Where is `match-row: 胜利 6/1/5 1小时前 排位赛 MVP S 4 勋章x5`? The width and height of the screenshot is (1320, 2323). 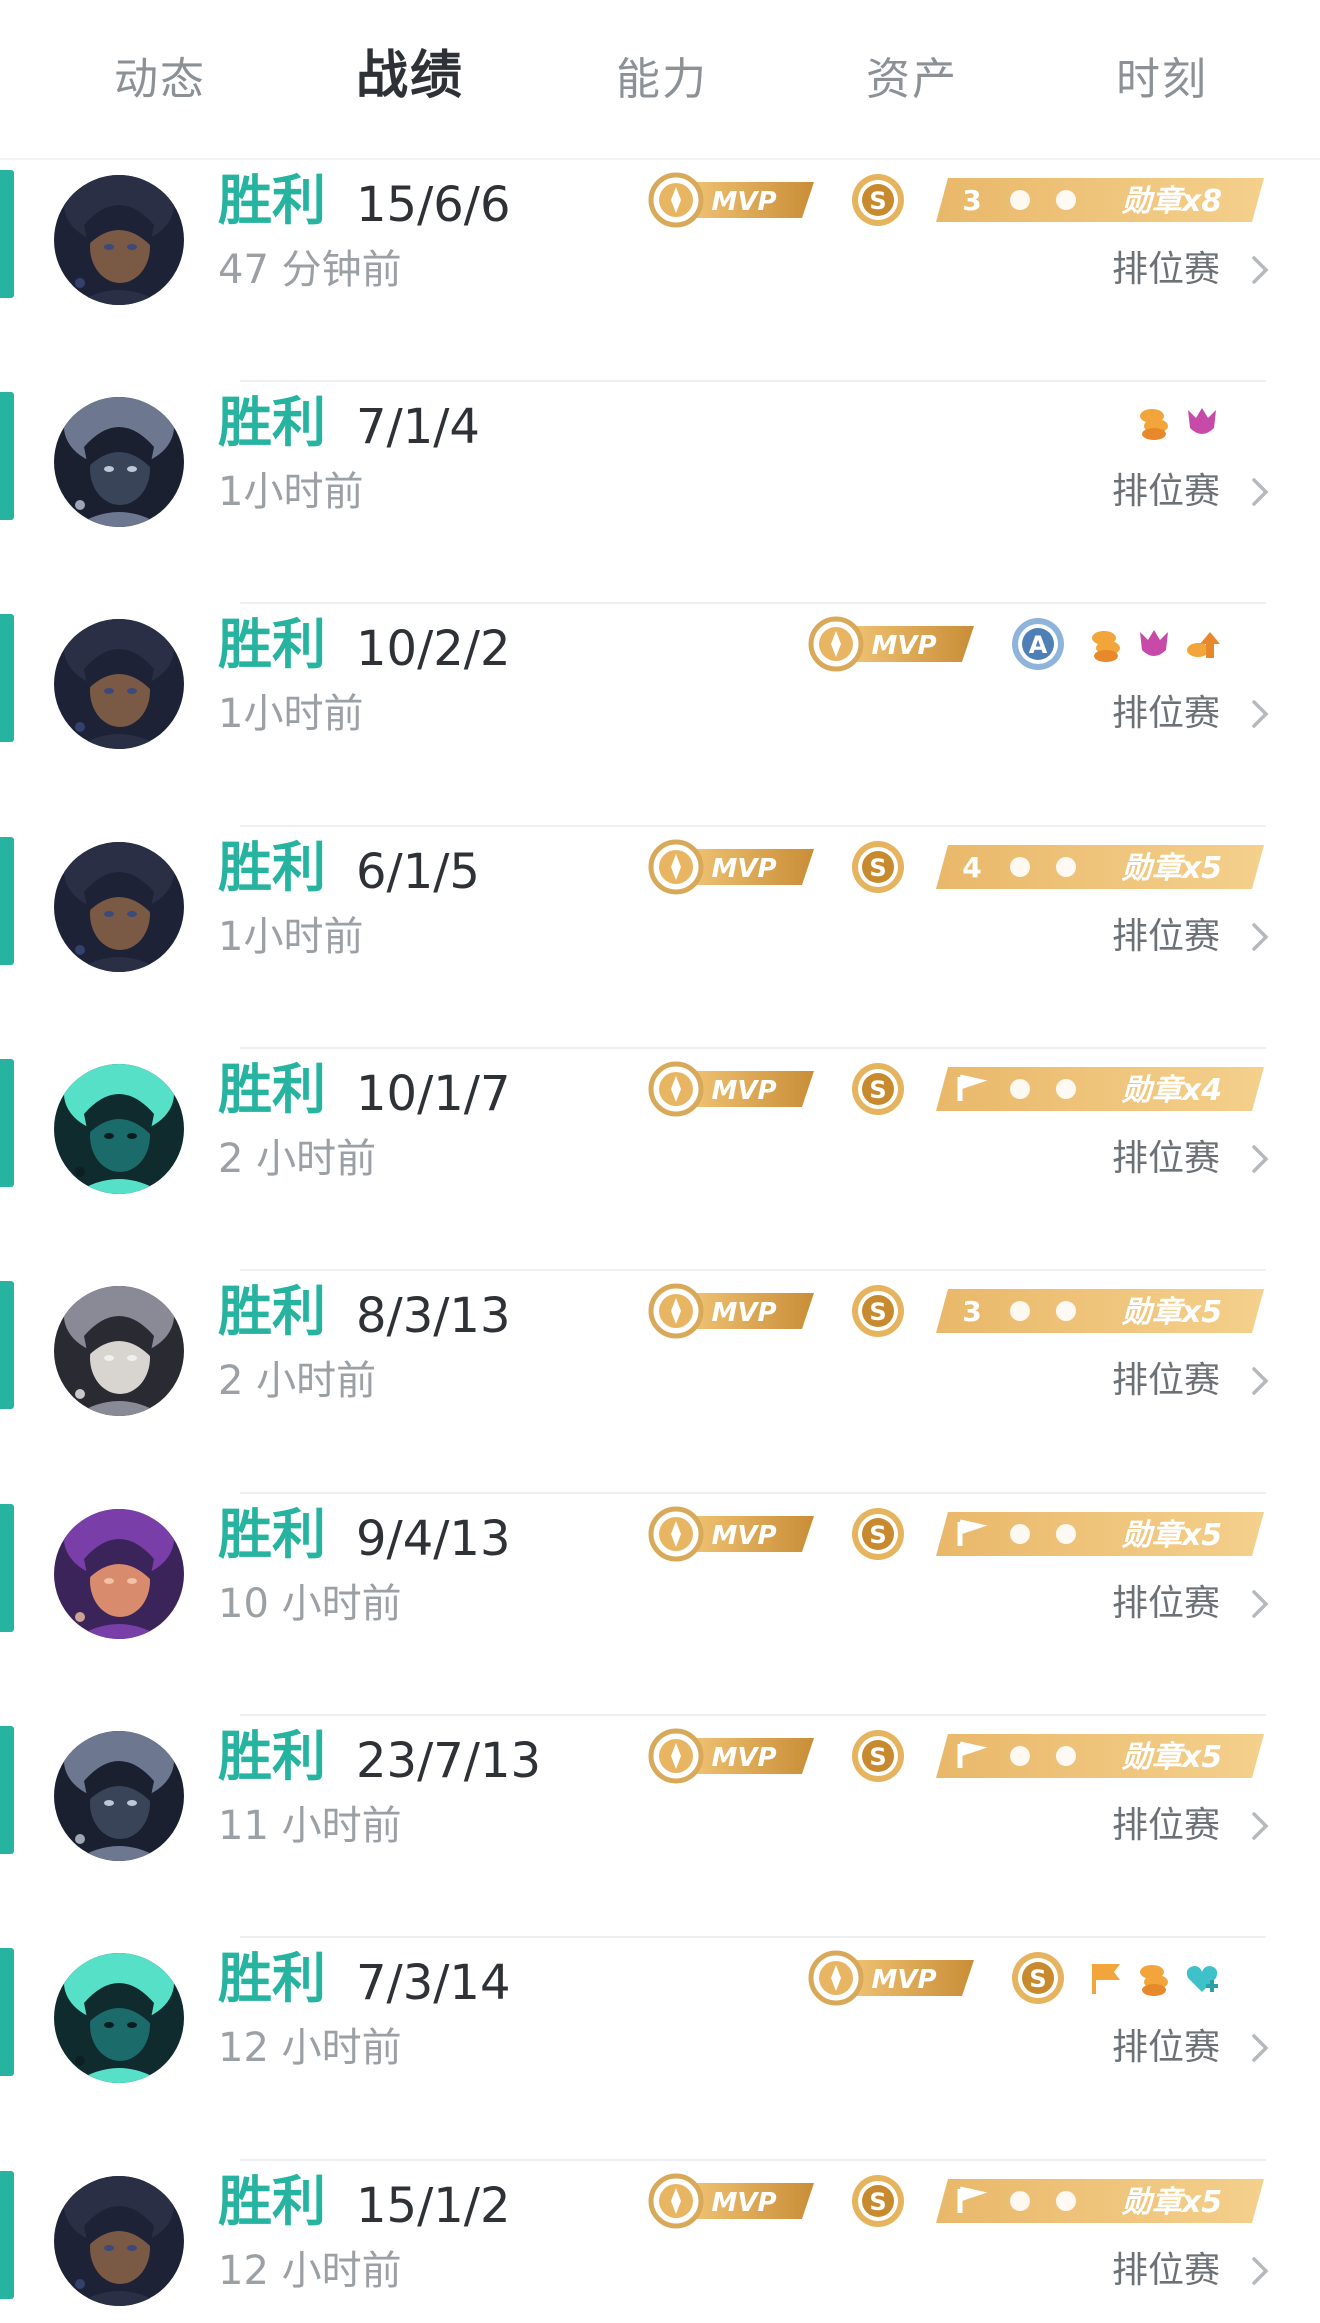 match-row: 胜利 6/1/5 1小时前 排位赛 MVP S 4 勋章x5 is located at coordinates (660, 938).